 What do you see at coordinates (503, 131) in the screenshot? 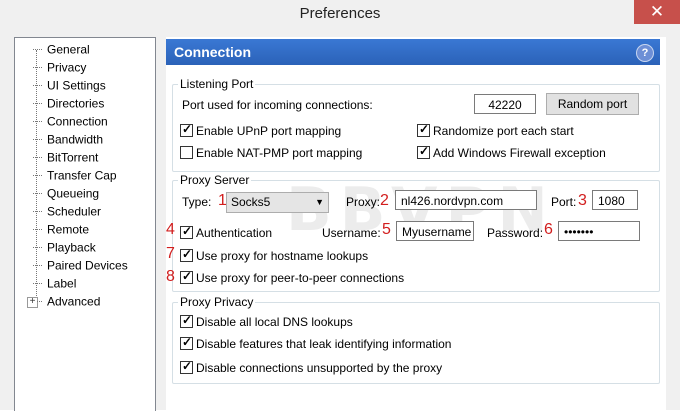
I see `randomize-port-label: Randomize port each start` at bounding box center [503, 131].